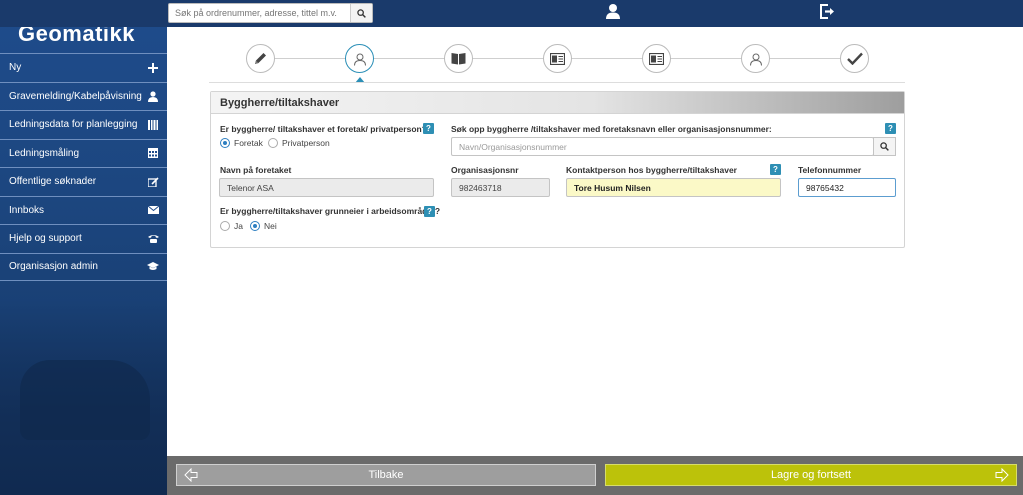  Describe the element at coordinates (153, 125) in the screenshot. I see `grid-icon` at that location.